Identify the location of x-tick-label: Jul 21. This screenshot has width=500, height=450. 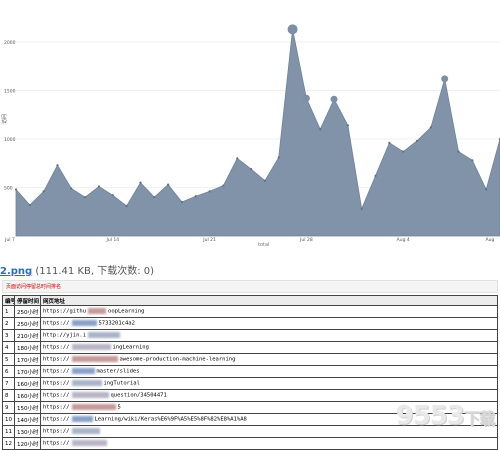
(209, 240).